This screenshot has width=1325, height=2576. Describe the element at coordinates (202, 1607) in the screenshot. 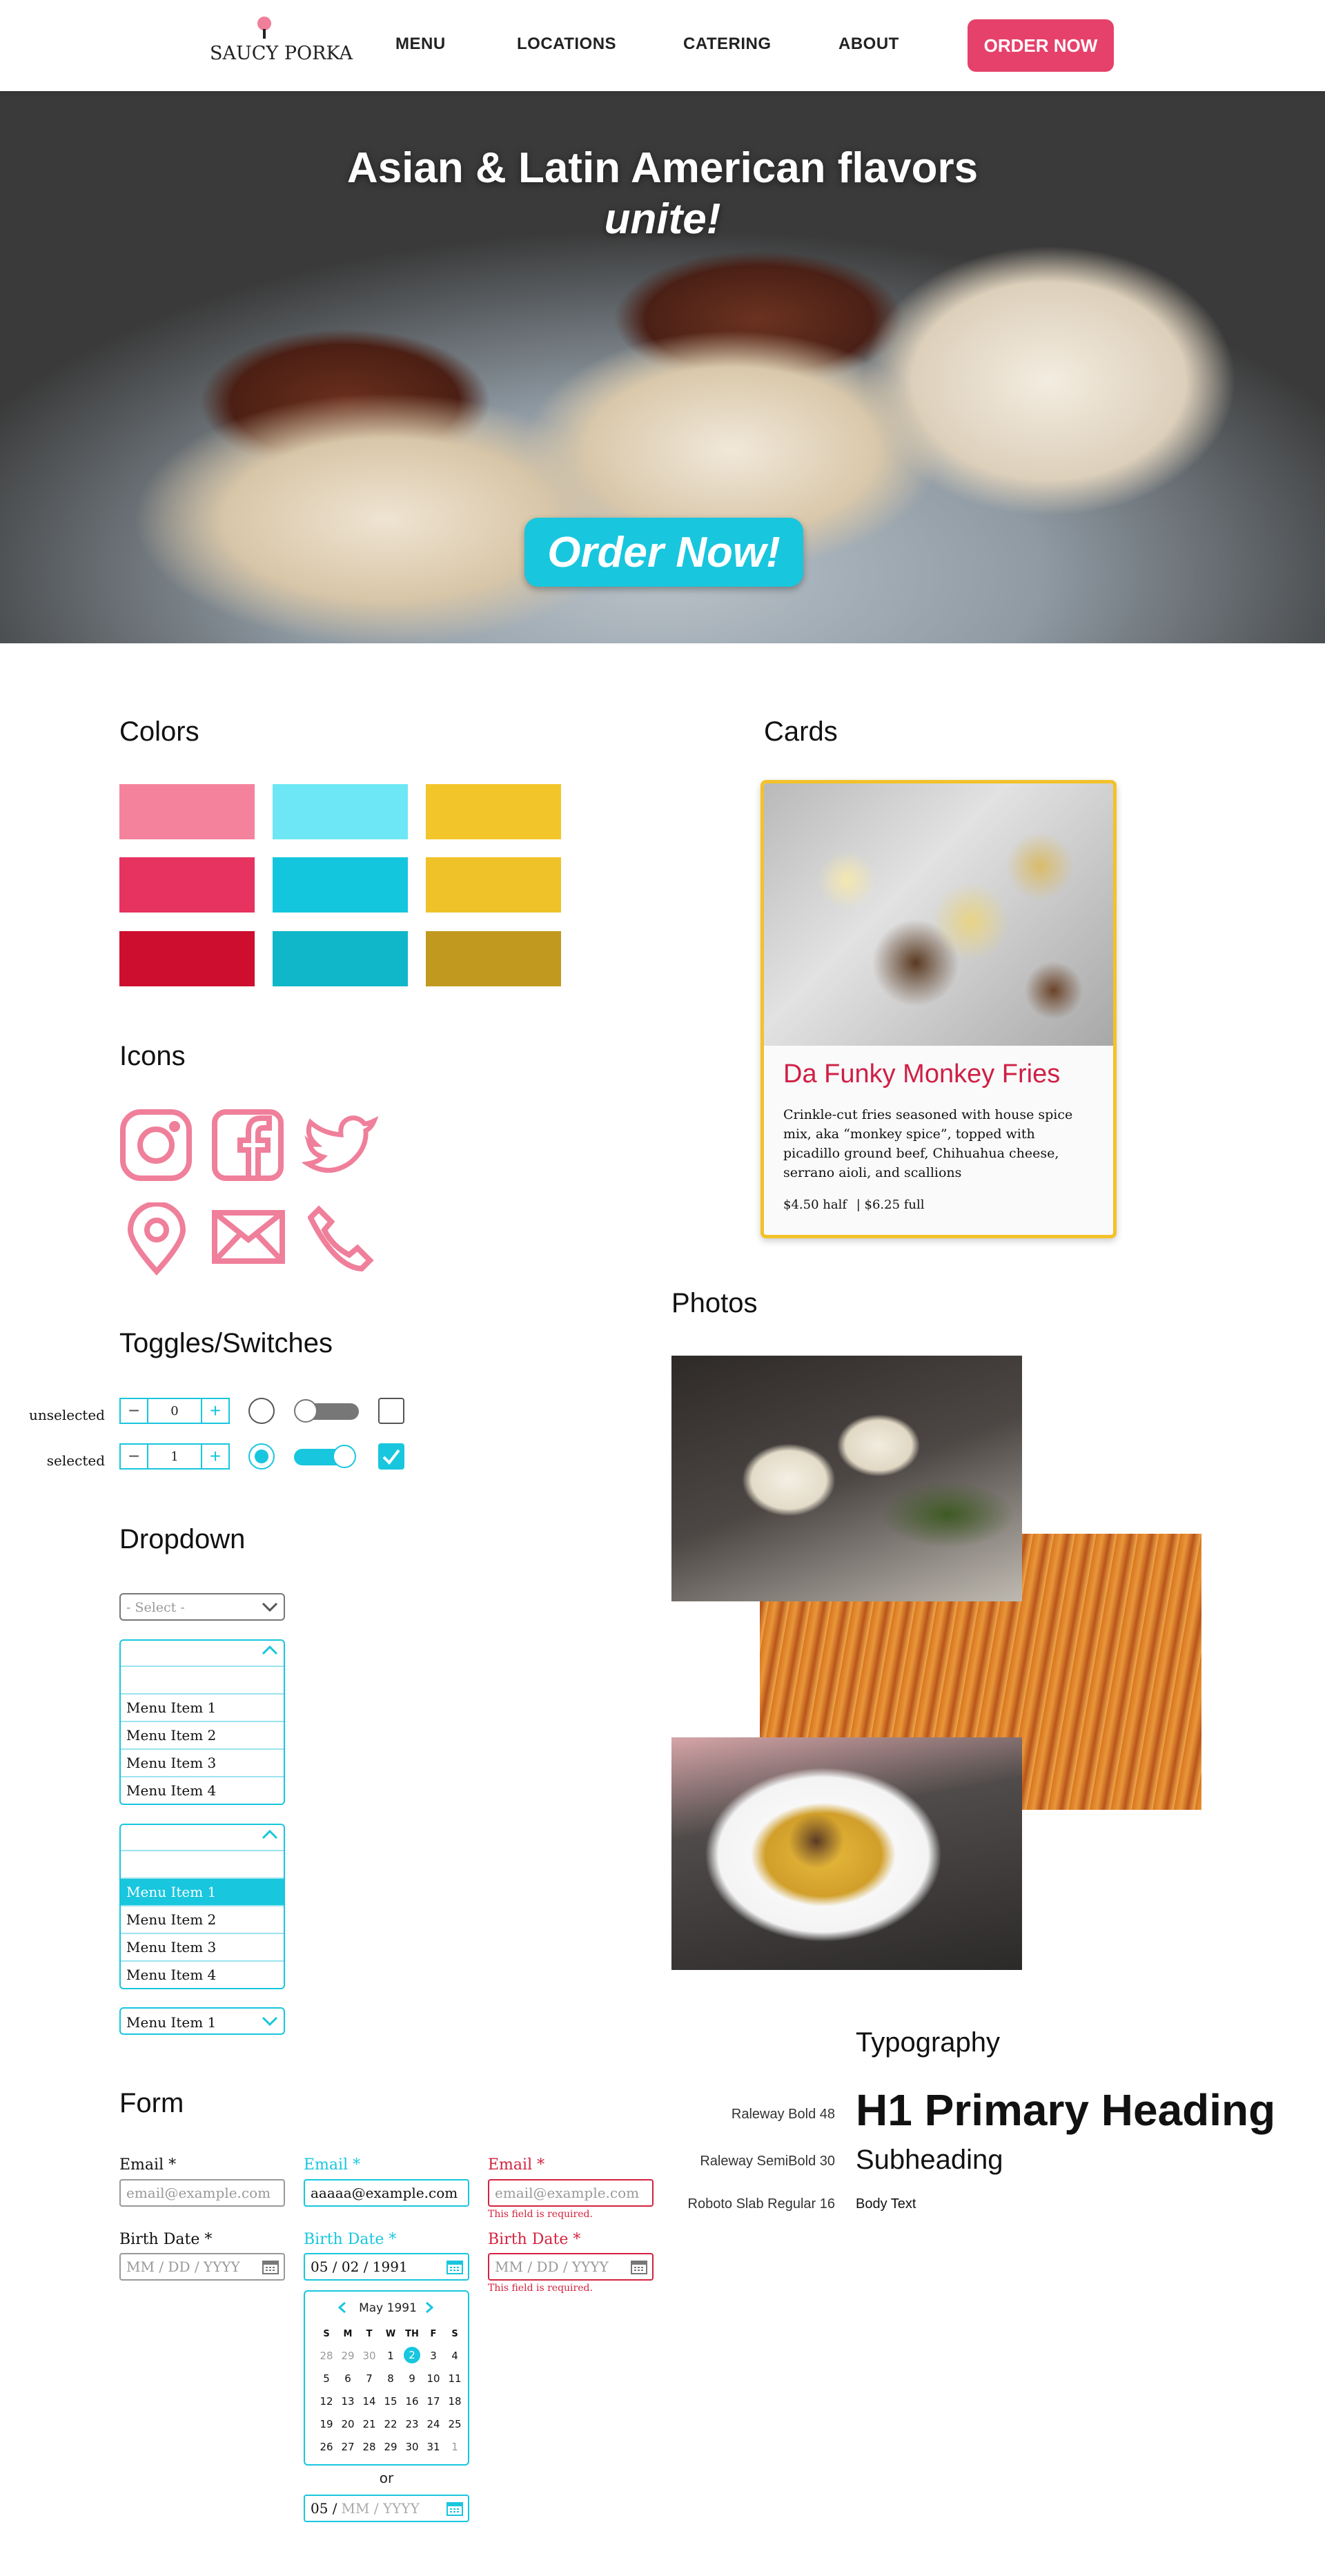

I see `select-closed: - Select -` at that location.